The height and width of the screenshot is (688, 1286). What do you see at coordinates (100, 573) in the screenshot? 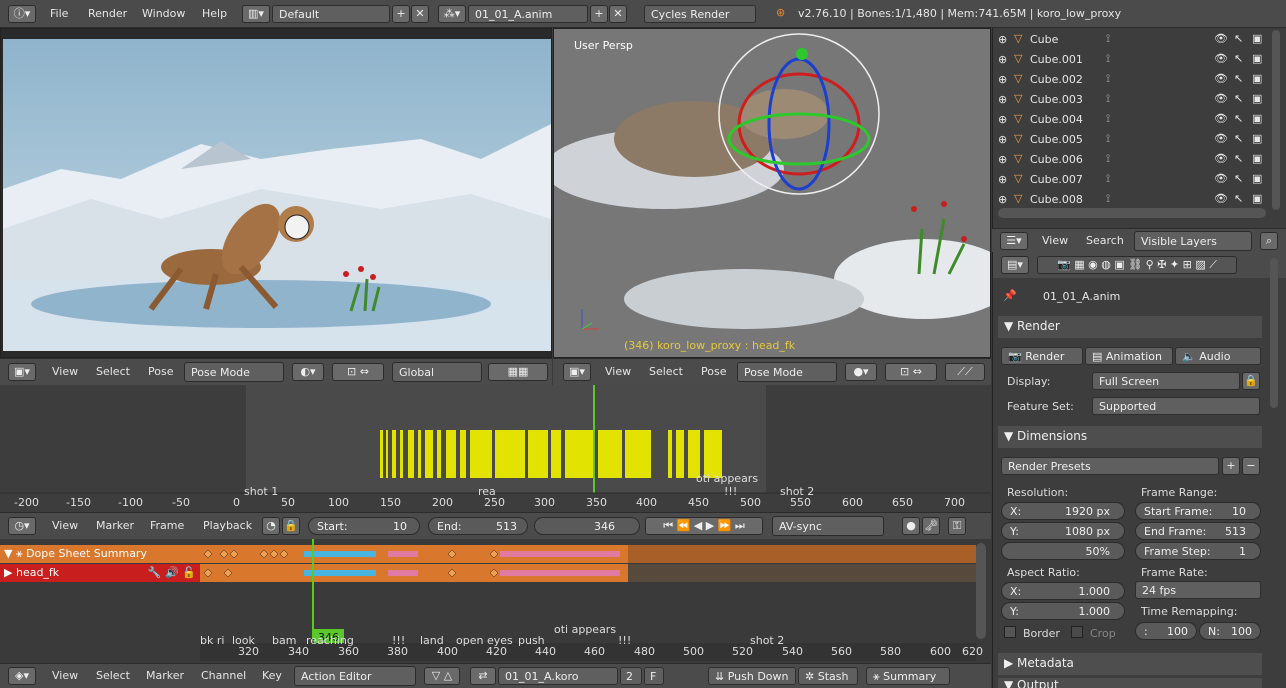
I see `channel-head-fk: ▶ head_fk 🔧 🔊 🔓` at bounding box center [100, 573].